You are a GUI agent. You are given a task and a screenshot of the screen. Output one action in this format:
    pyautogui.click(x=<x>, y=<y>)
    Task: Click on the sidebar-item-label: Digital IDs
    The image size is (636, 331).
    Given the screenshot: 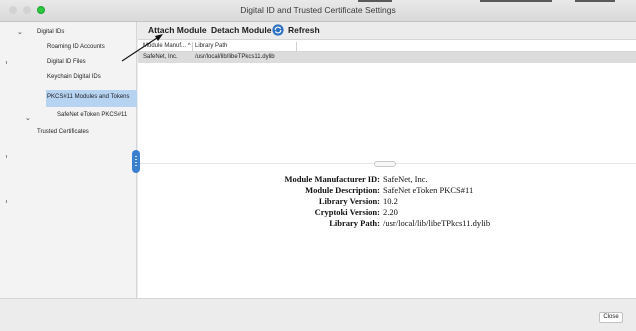 What is the action you would take?
    pyautogui.click(x=51, y=32)
    